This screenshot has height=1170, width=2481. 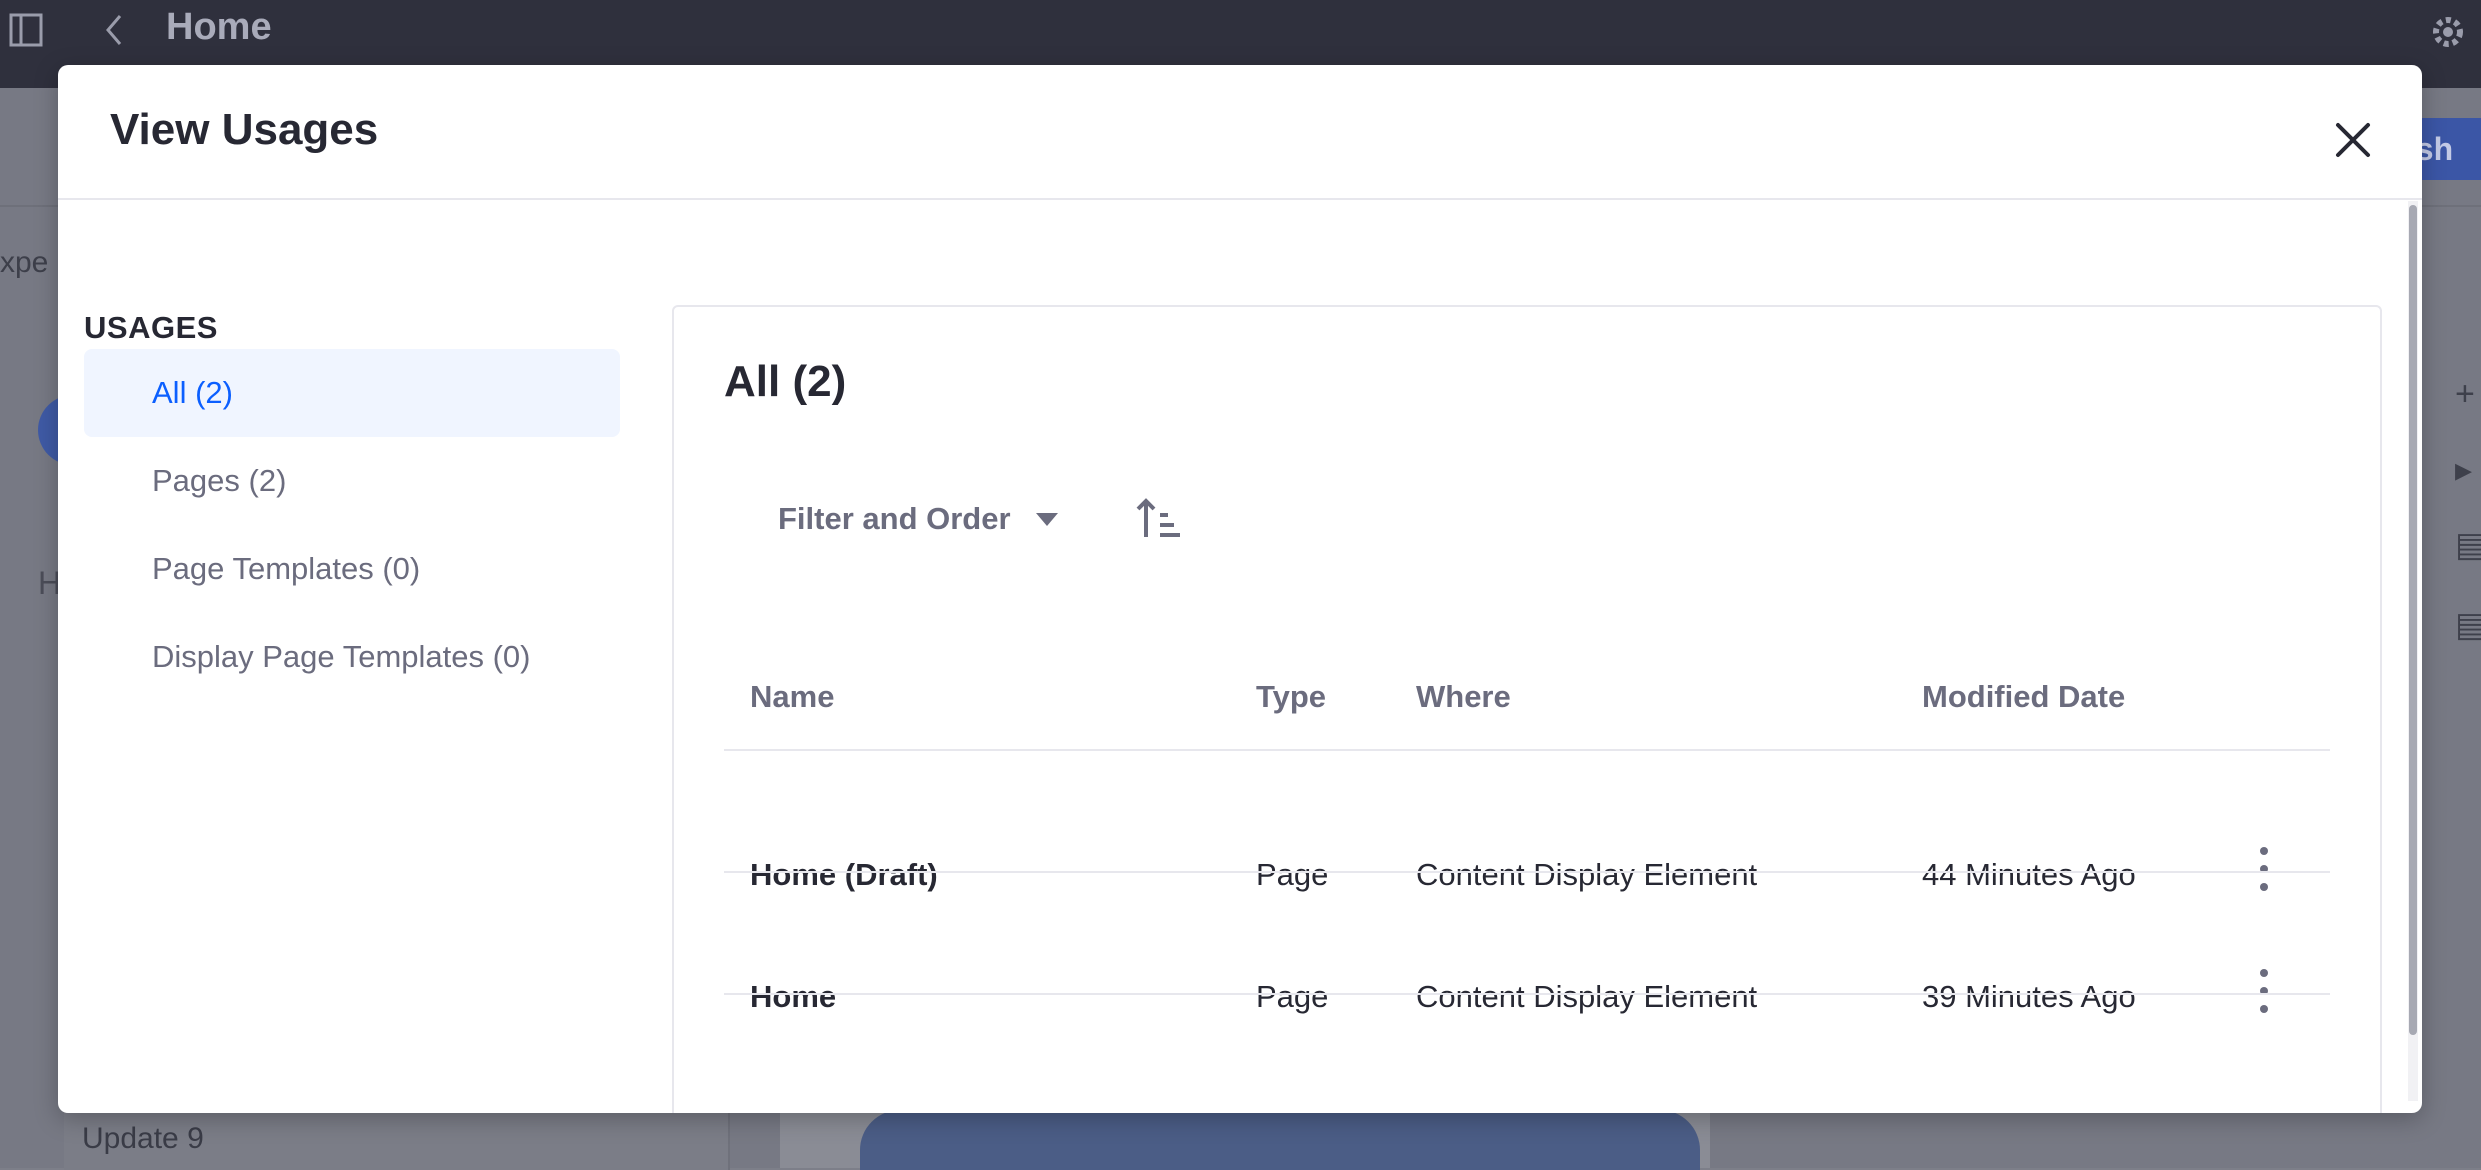 What do you see at coordinates (352, 569) in the screenshot?
I see `sidebar-item-page-templates: Page Templates (0)` at bounding box center [352, 569].